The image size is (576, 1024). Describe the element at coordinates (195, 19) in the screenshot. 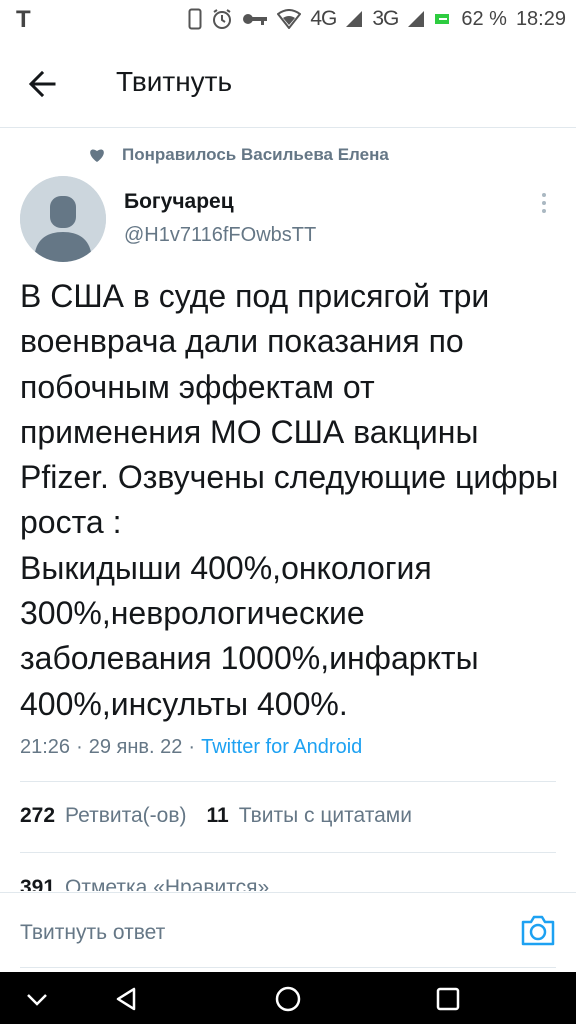

I see `phone-icon` at that location.